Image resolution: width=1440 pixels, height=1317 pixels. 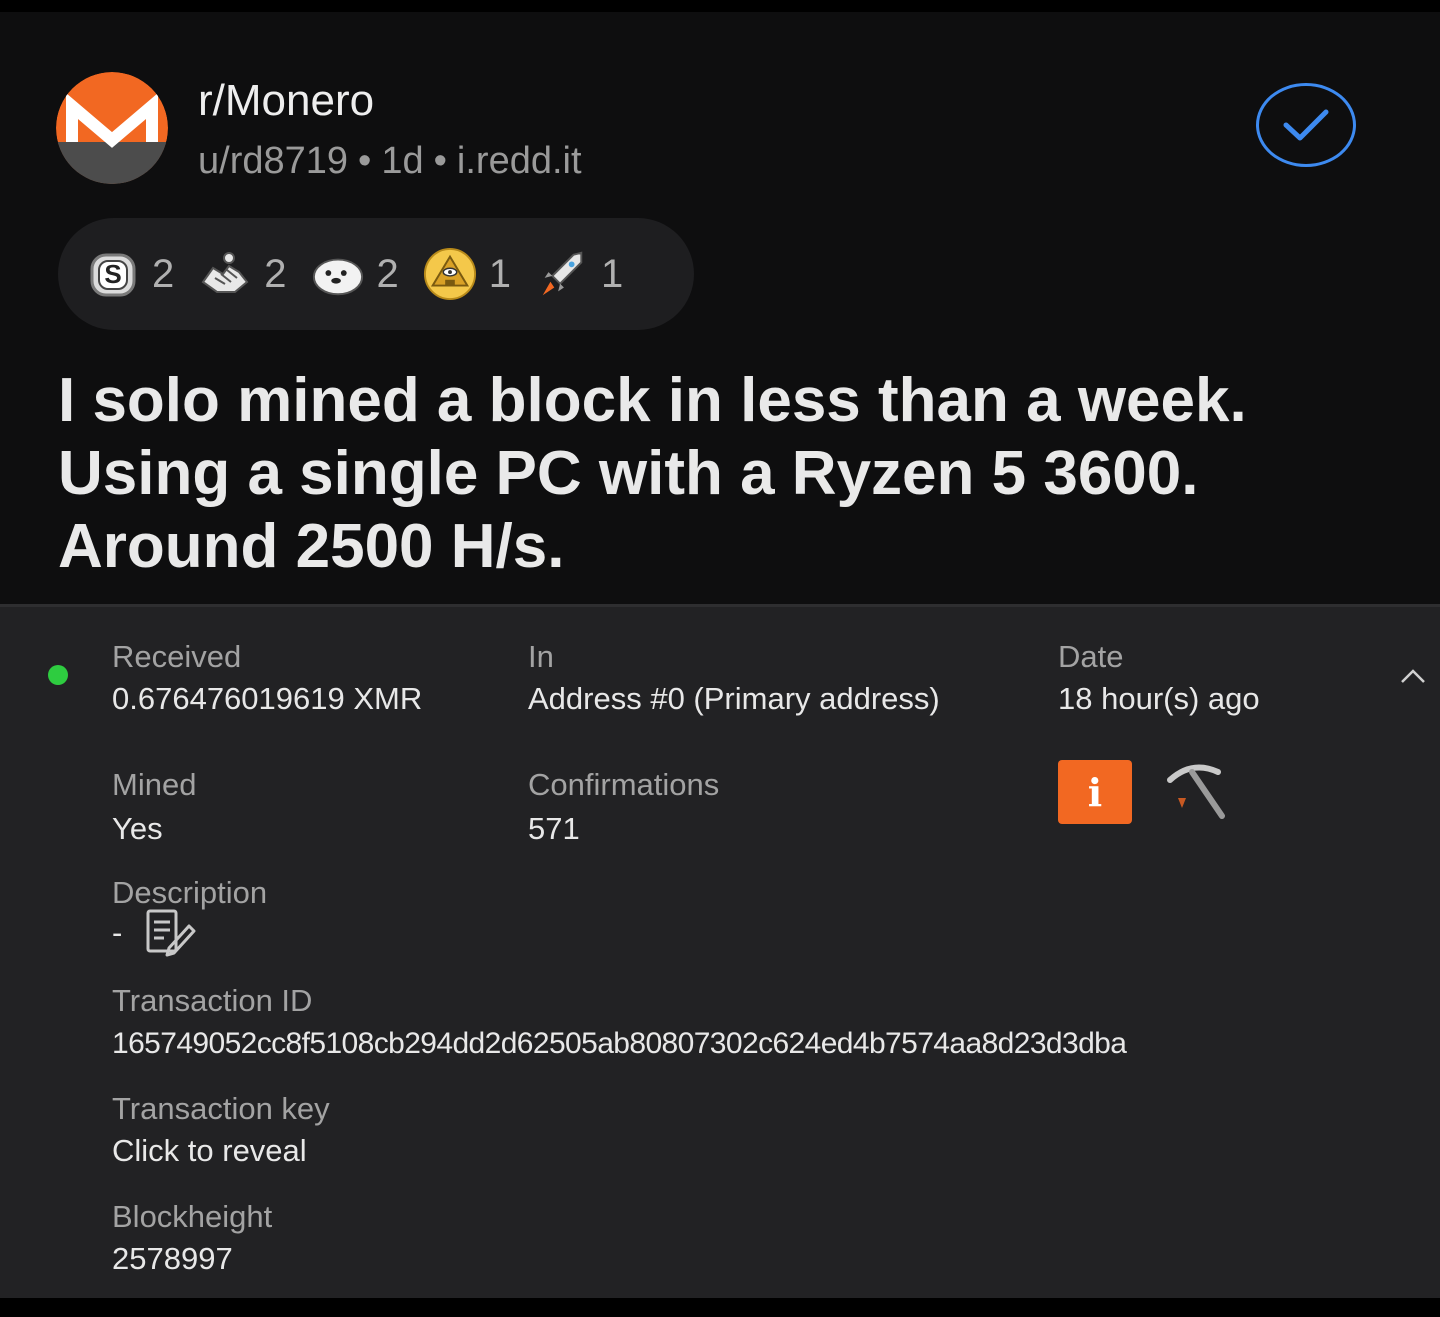 I want to click on info-button: i, so click(x=1095, y=792).